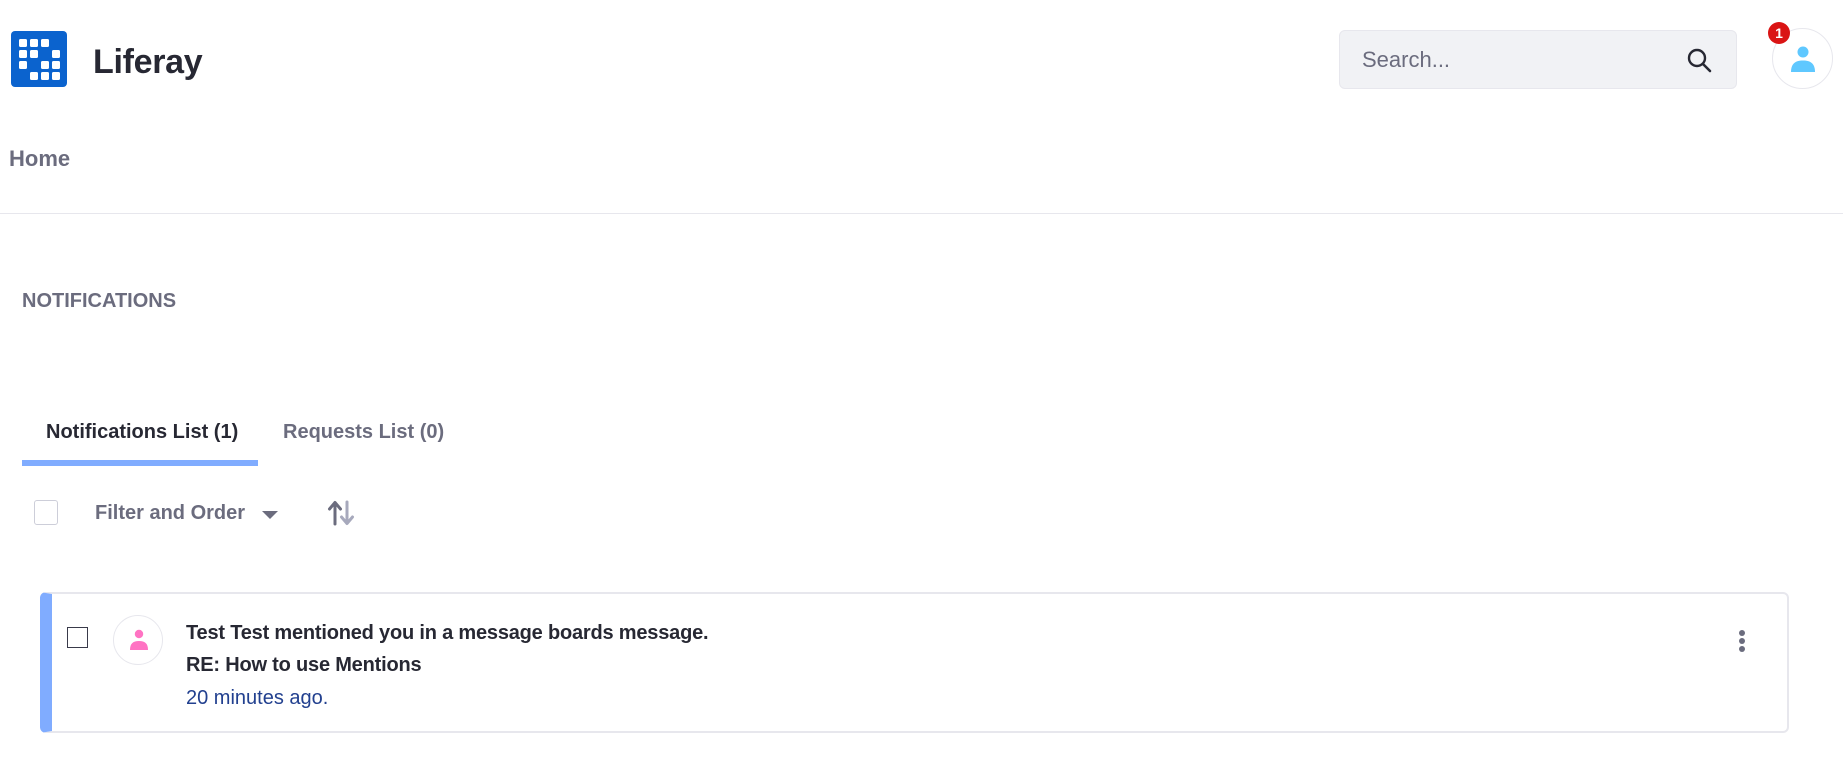 Image resolution: width=1843 pixels, height=774 pixels. Describe the element at coordinates (347, 512) in the screenshot. I see `sort-down-arrow` at that location.